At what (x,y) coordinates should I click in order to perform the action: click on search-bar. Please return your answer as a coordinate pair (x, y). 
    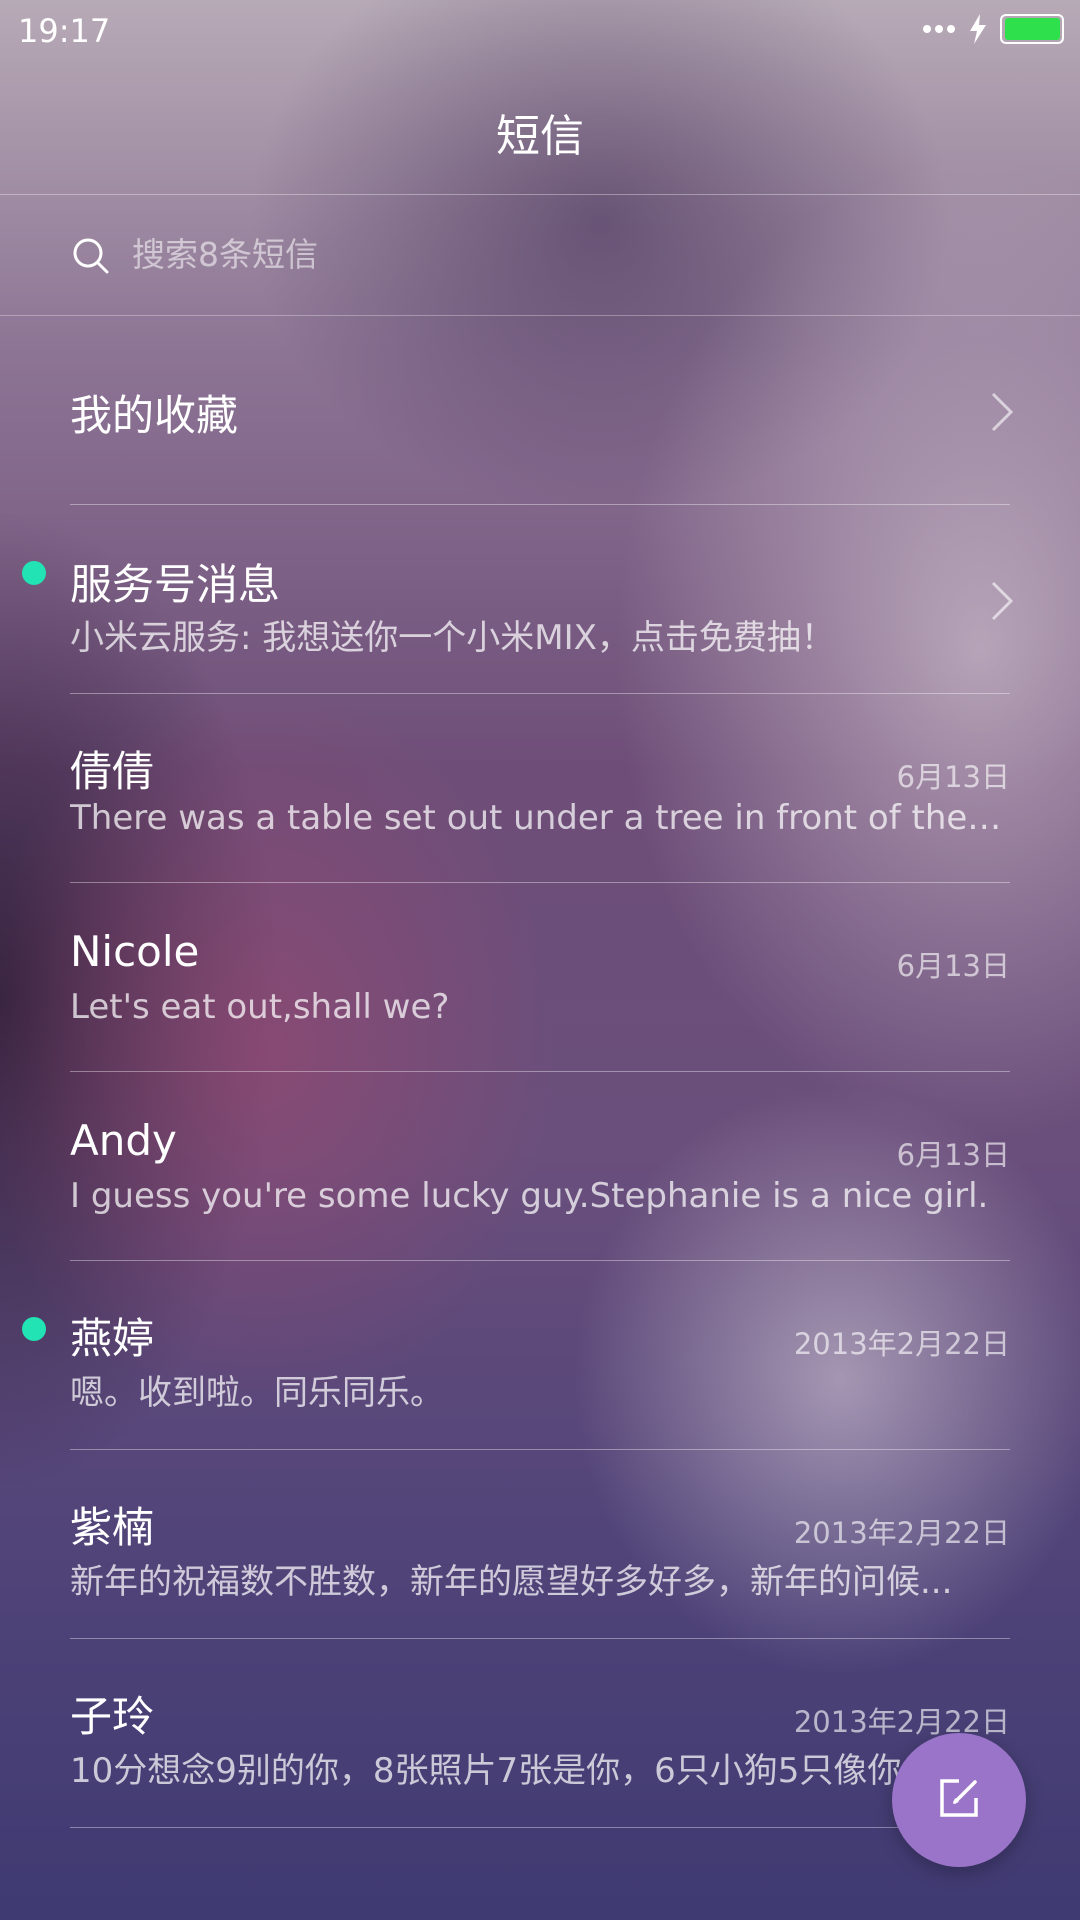
    Looking at the image, I should click on (540, 255).